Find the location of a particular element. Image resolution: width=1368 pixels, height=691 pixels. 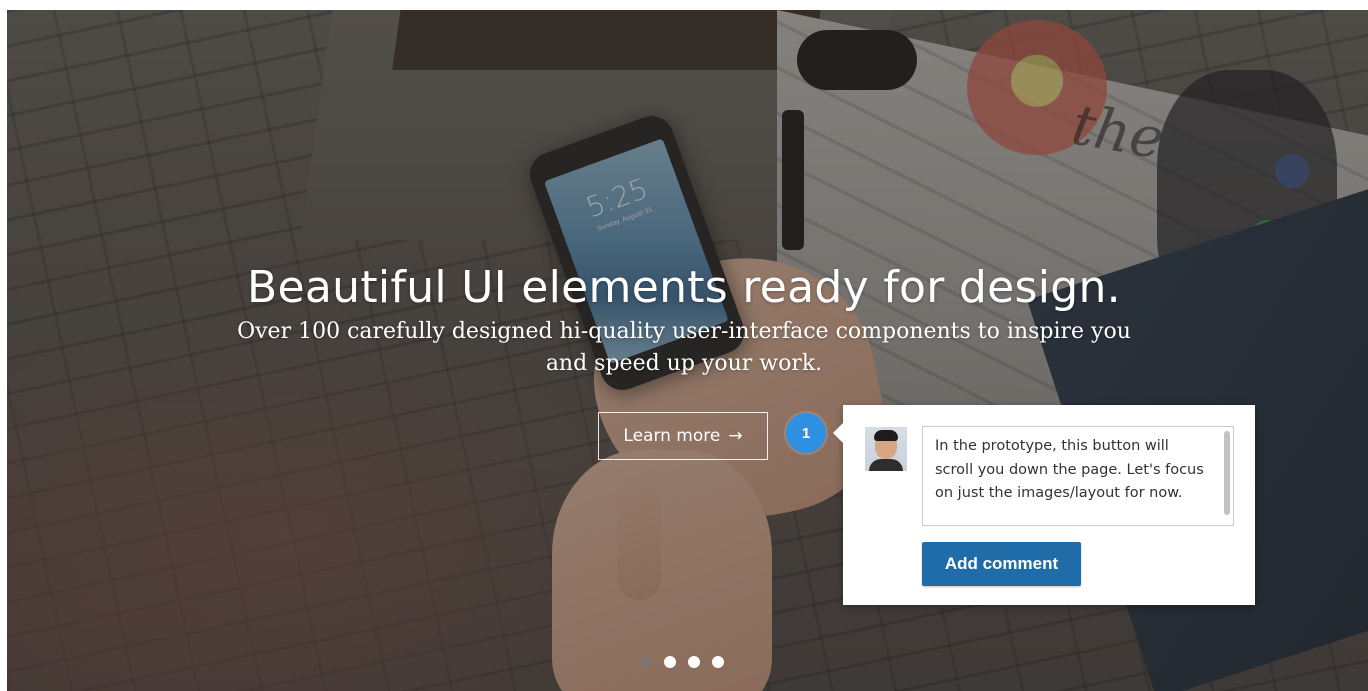

hero-title: Beautiful UI elements ready for design. is located at coordinates (684, 287).